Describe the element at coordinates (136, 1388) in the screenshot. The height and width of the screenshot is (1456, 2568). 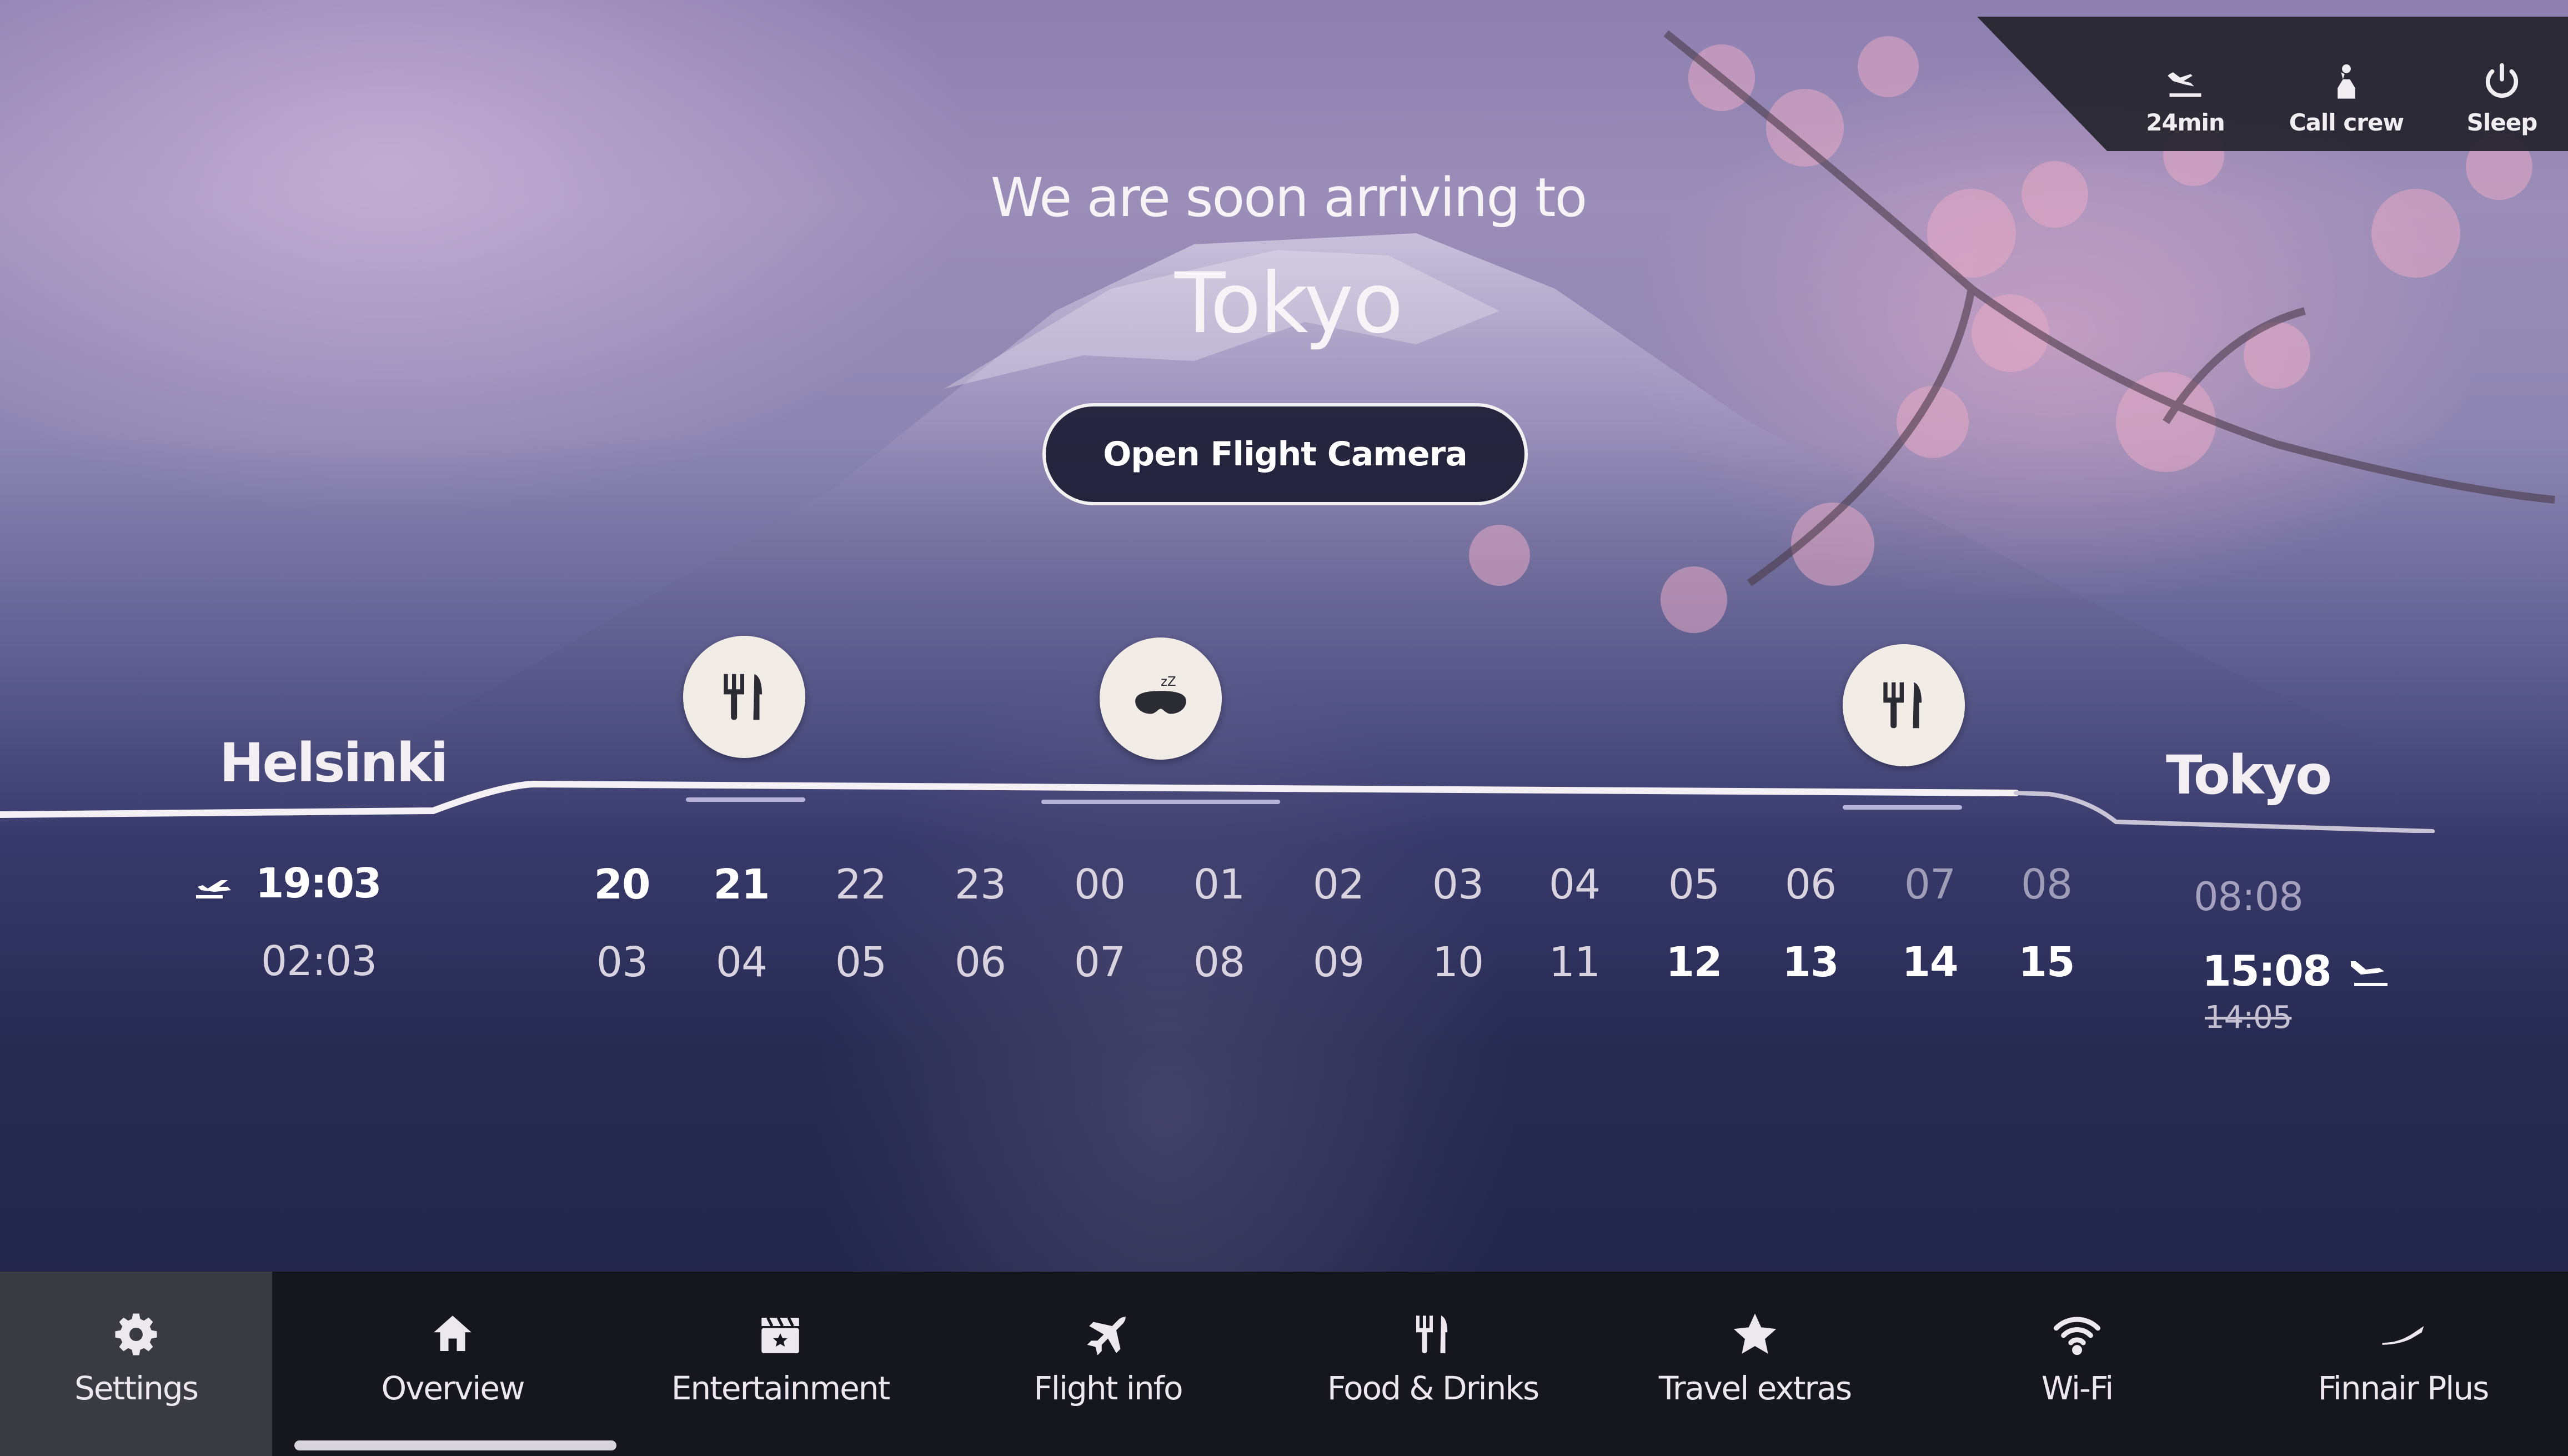
I see `nav-settings-label: Settings` at that location.